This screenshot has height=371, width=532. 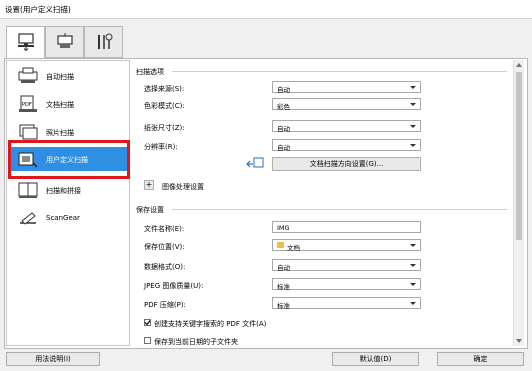 What do you see at coordinates (196, 342) in the screenshot?
I see `date-subfolder-label: 保存到当前日期的子文件夹` at bounding box center [196, 342].